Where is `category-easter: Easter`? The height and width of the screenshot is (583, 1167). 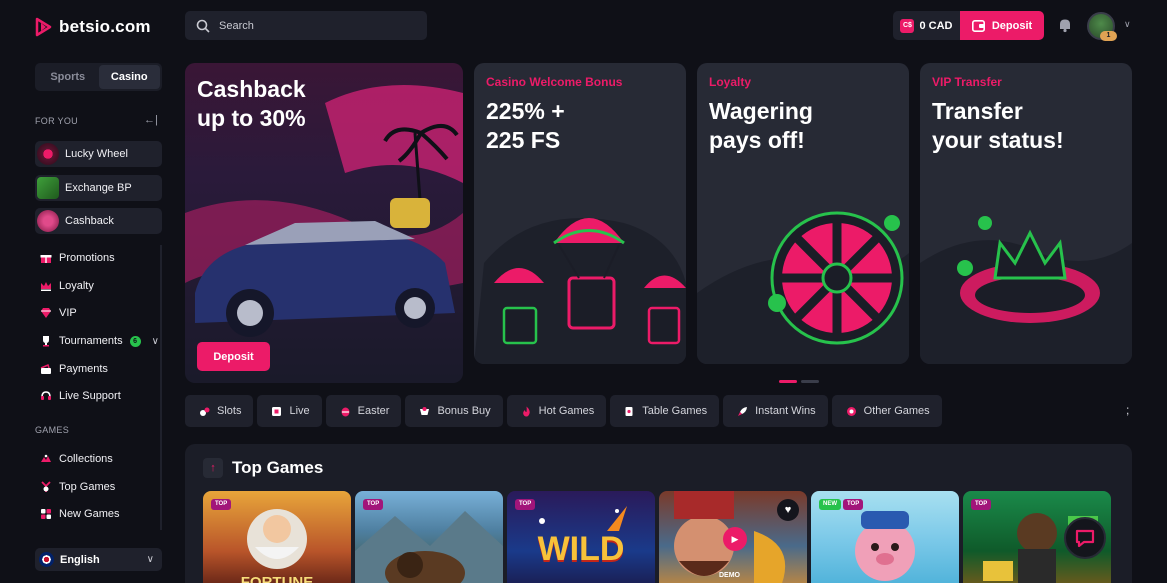
category-easter: Easter is located at coordinates (363, 411).